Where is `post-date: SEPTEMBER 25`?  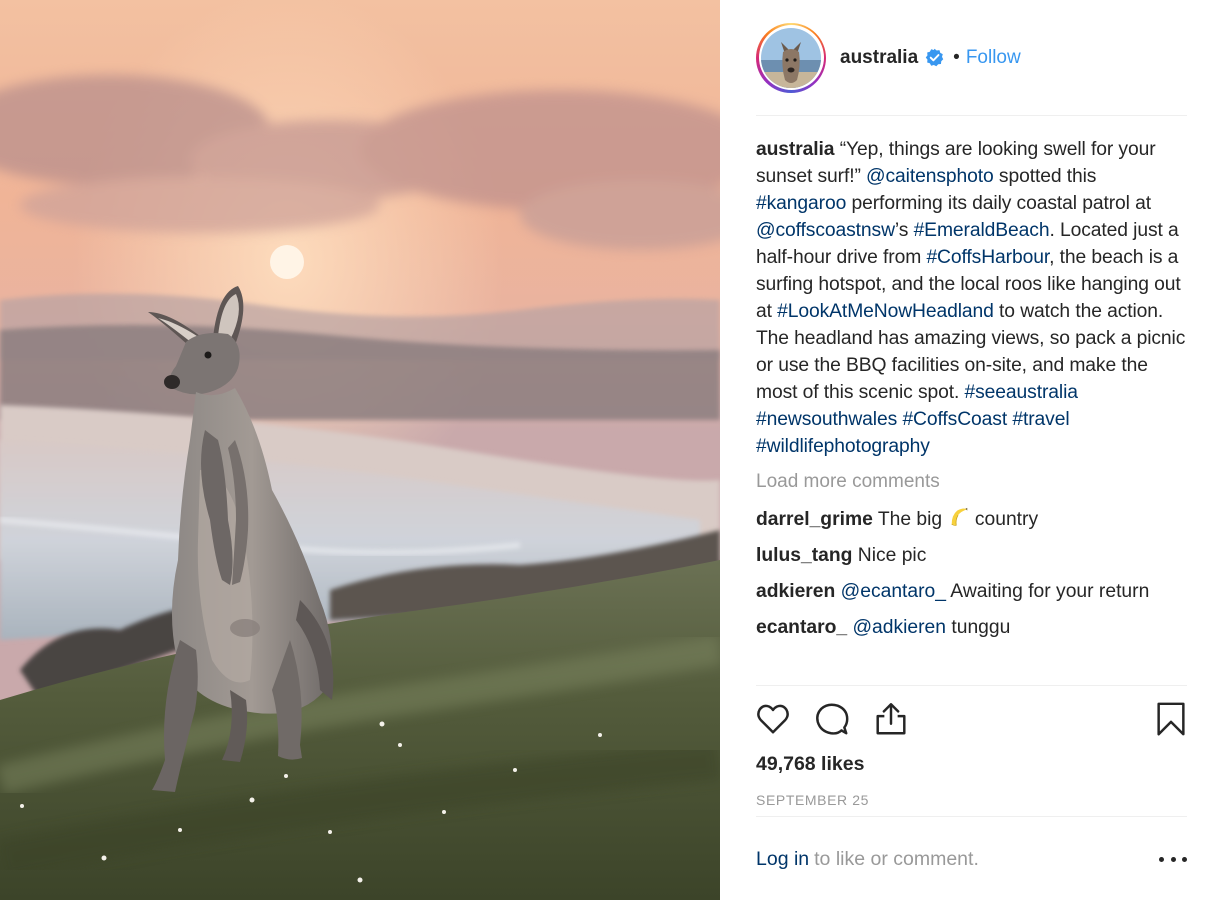 post-date: SEPTEMBER 25 is located at coordinates (813, 800).